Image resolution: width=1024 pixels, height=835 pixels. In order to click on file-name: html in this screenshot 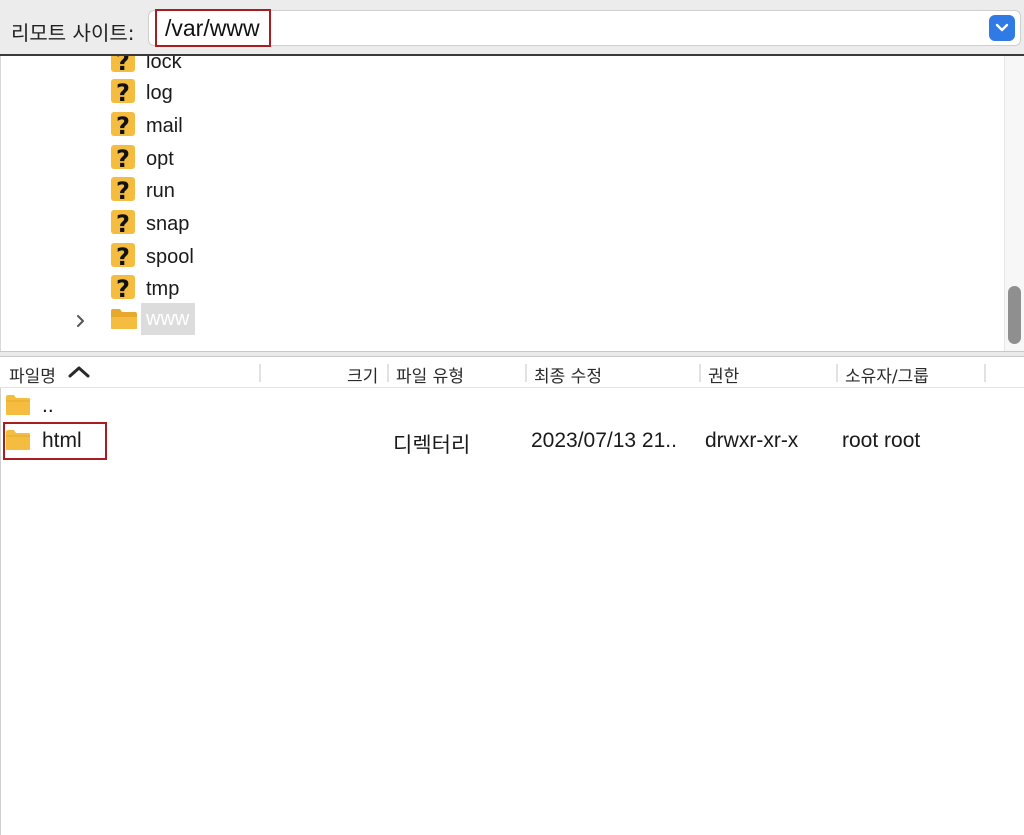, I will do `click(62, 440)`.